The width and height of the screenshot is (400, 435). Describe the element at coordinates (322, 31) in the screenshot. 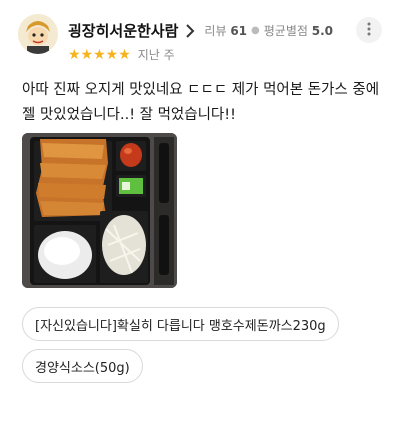

I see `average-rating-value: 5.0` at that location.